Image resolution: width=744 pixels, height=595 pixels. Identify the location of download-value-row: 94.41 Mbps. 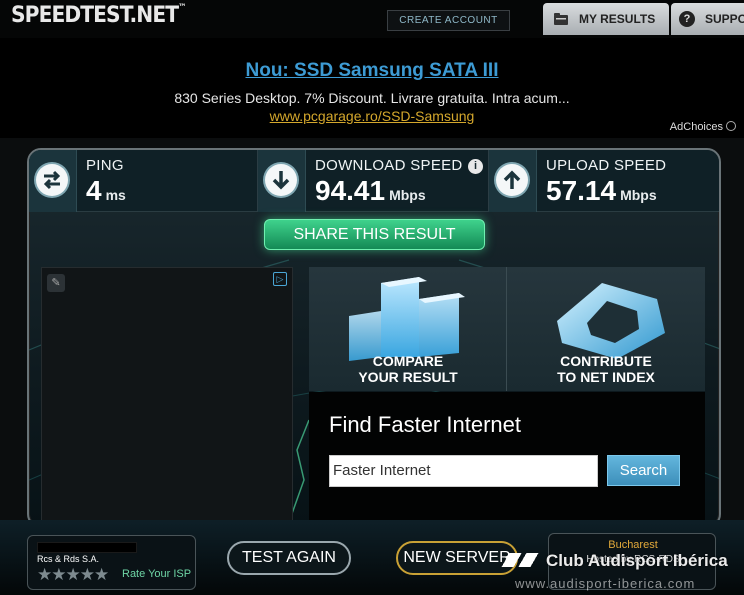
(370, 191).